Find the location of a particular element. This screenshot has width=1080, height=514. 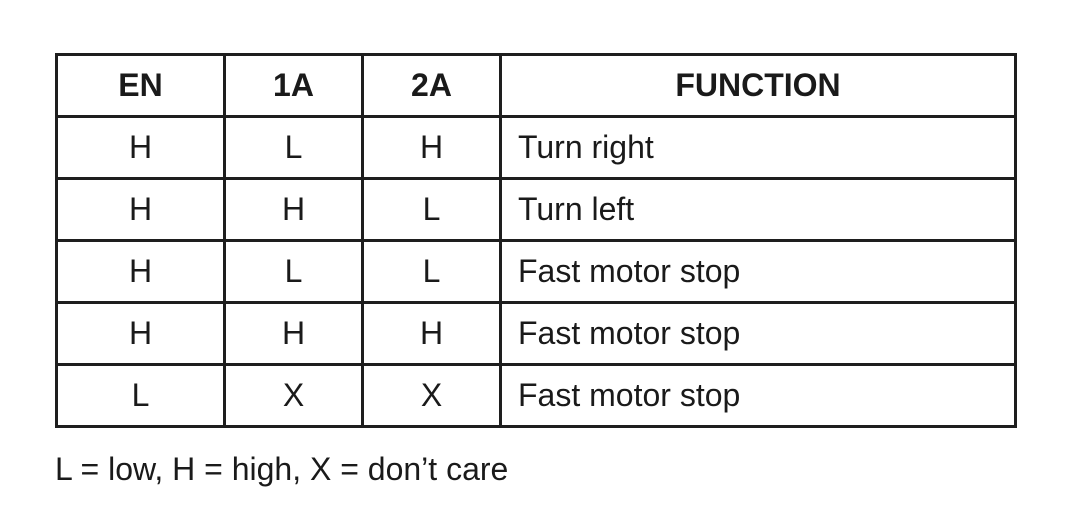

header-1a: 1A is located at coordinates (293, 85).